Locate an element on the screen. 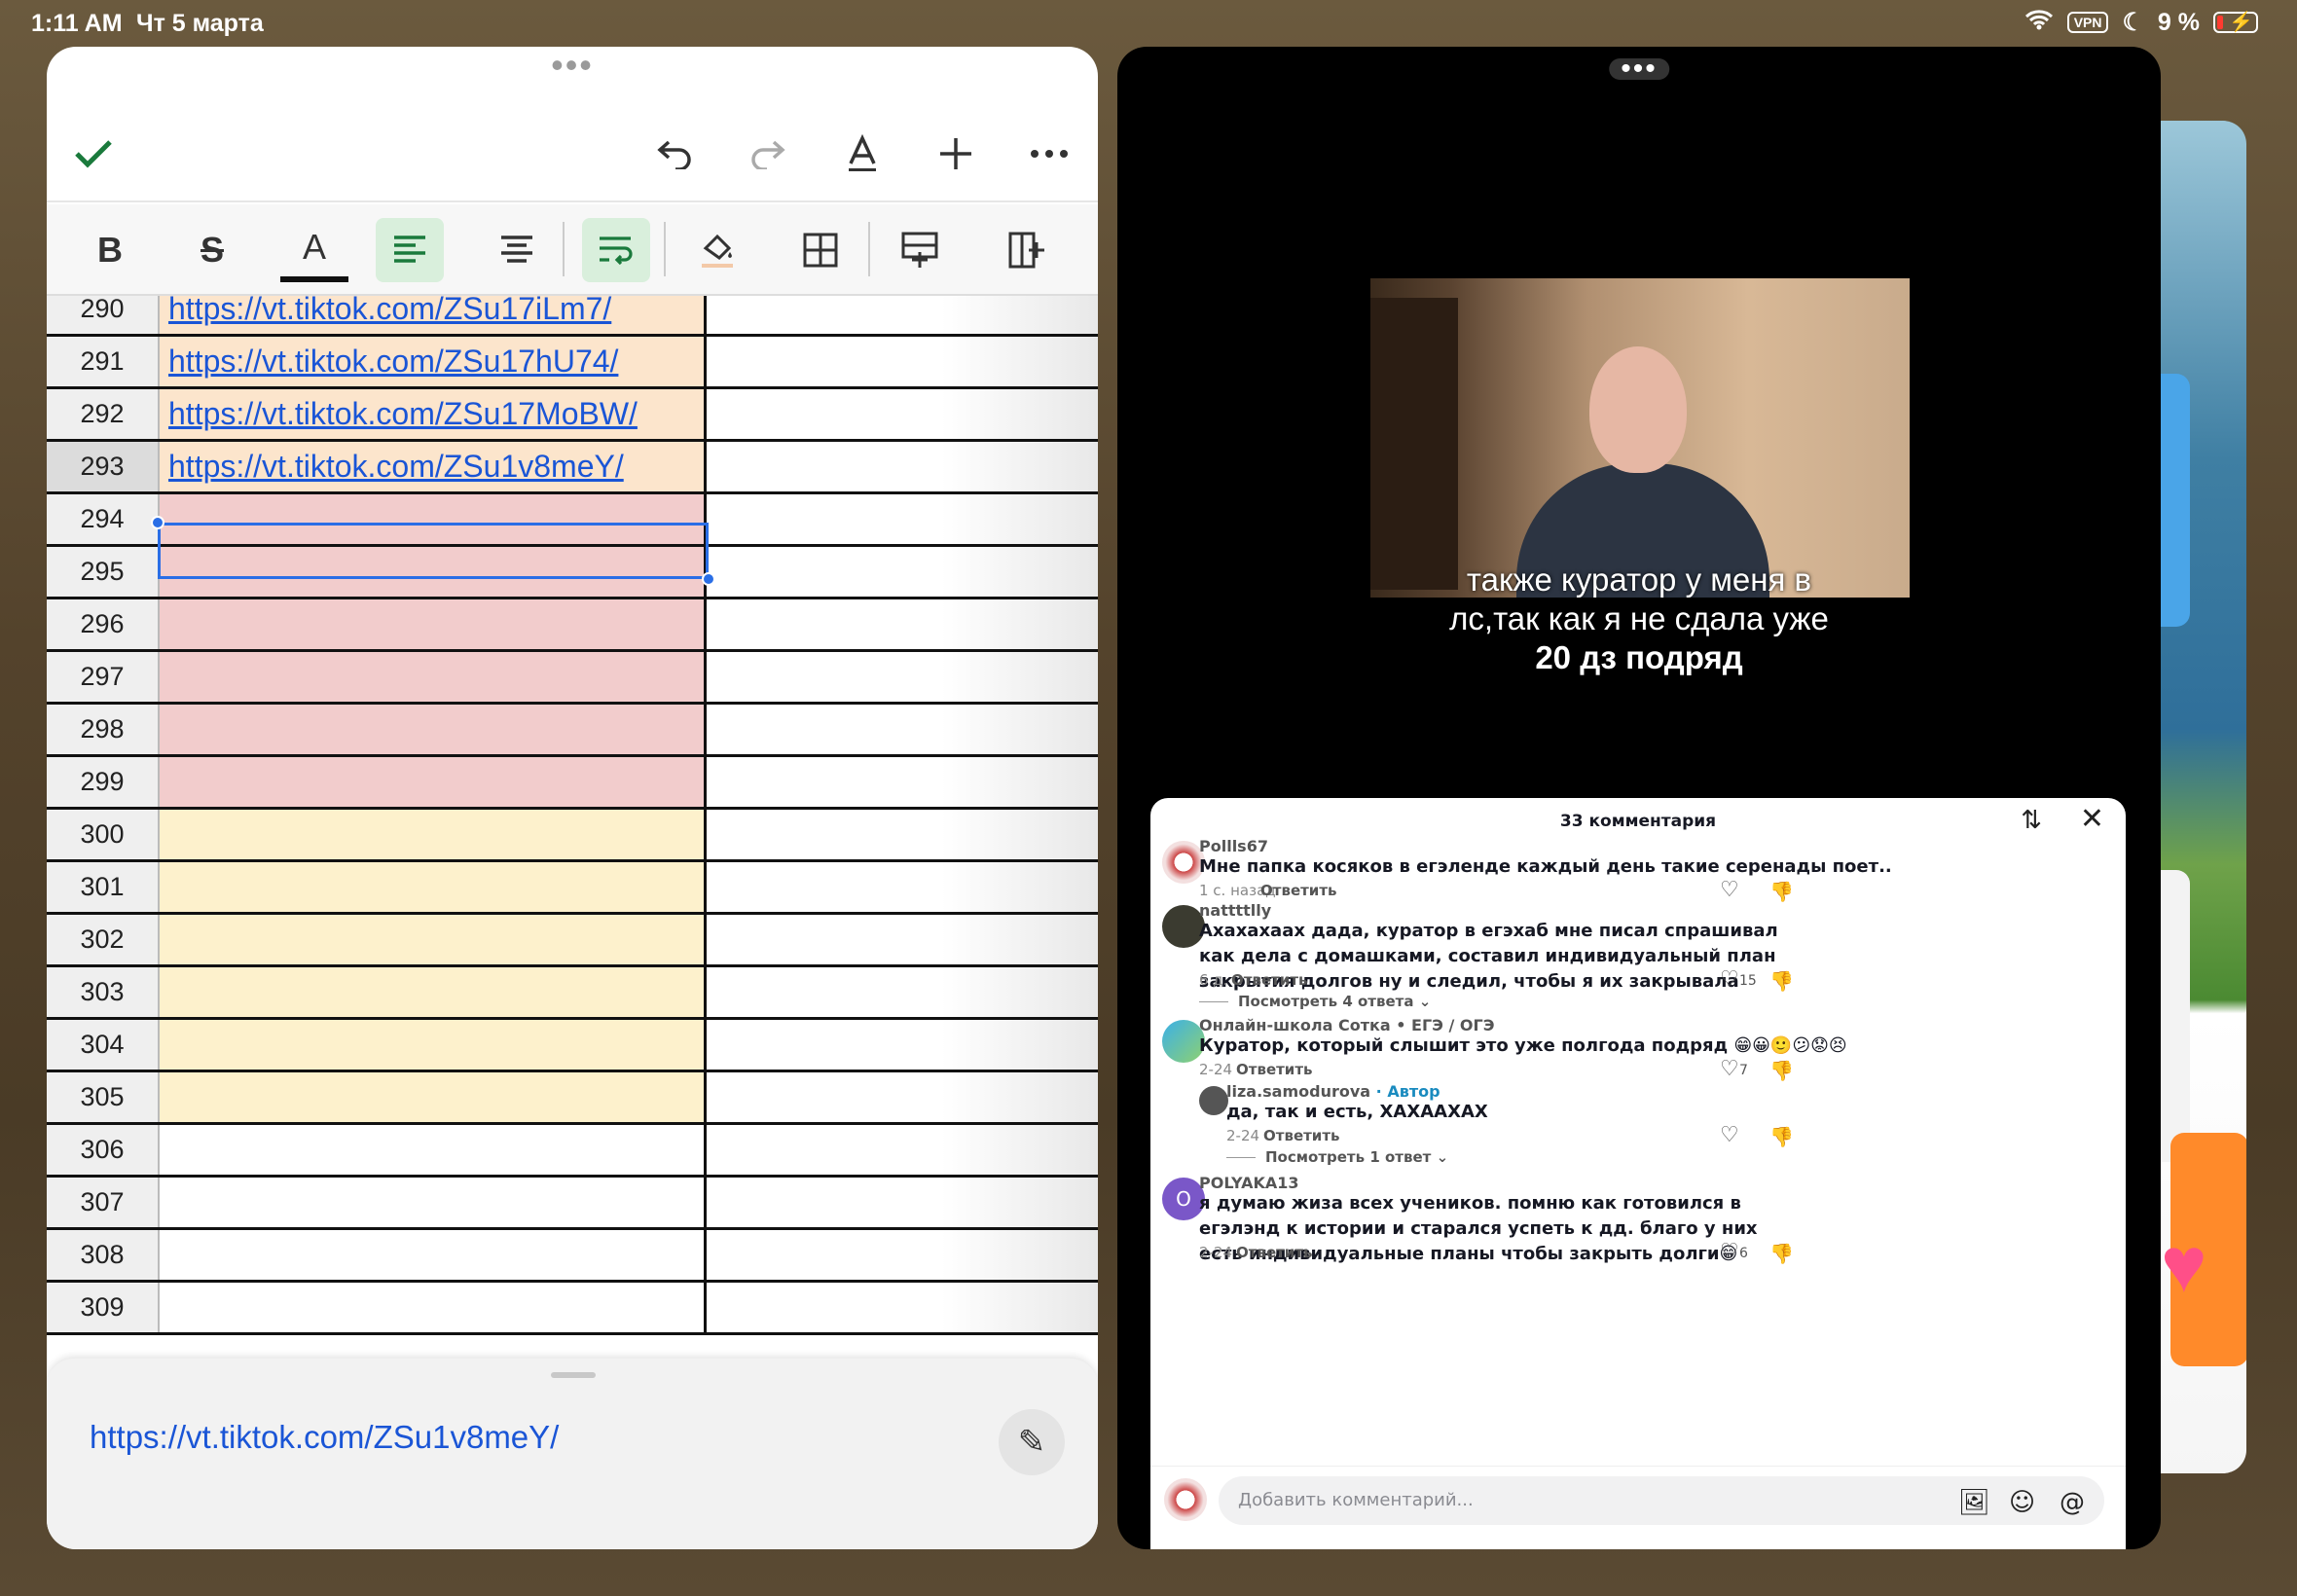  comment-user: Pollls67 is located at coordinates (1233, 846).